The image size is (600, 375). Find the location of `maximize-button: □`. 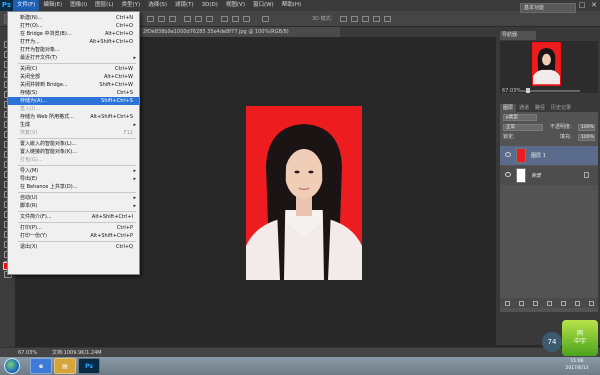

maximize-button: □ is located at coordinates (582, 5).